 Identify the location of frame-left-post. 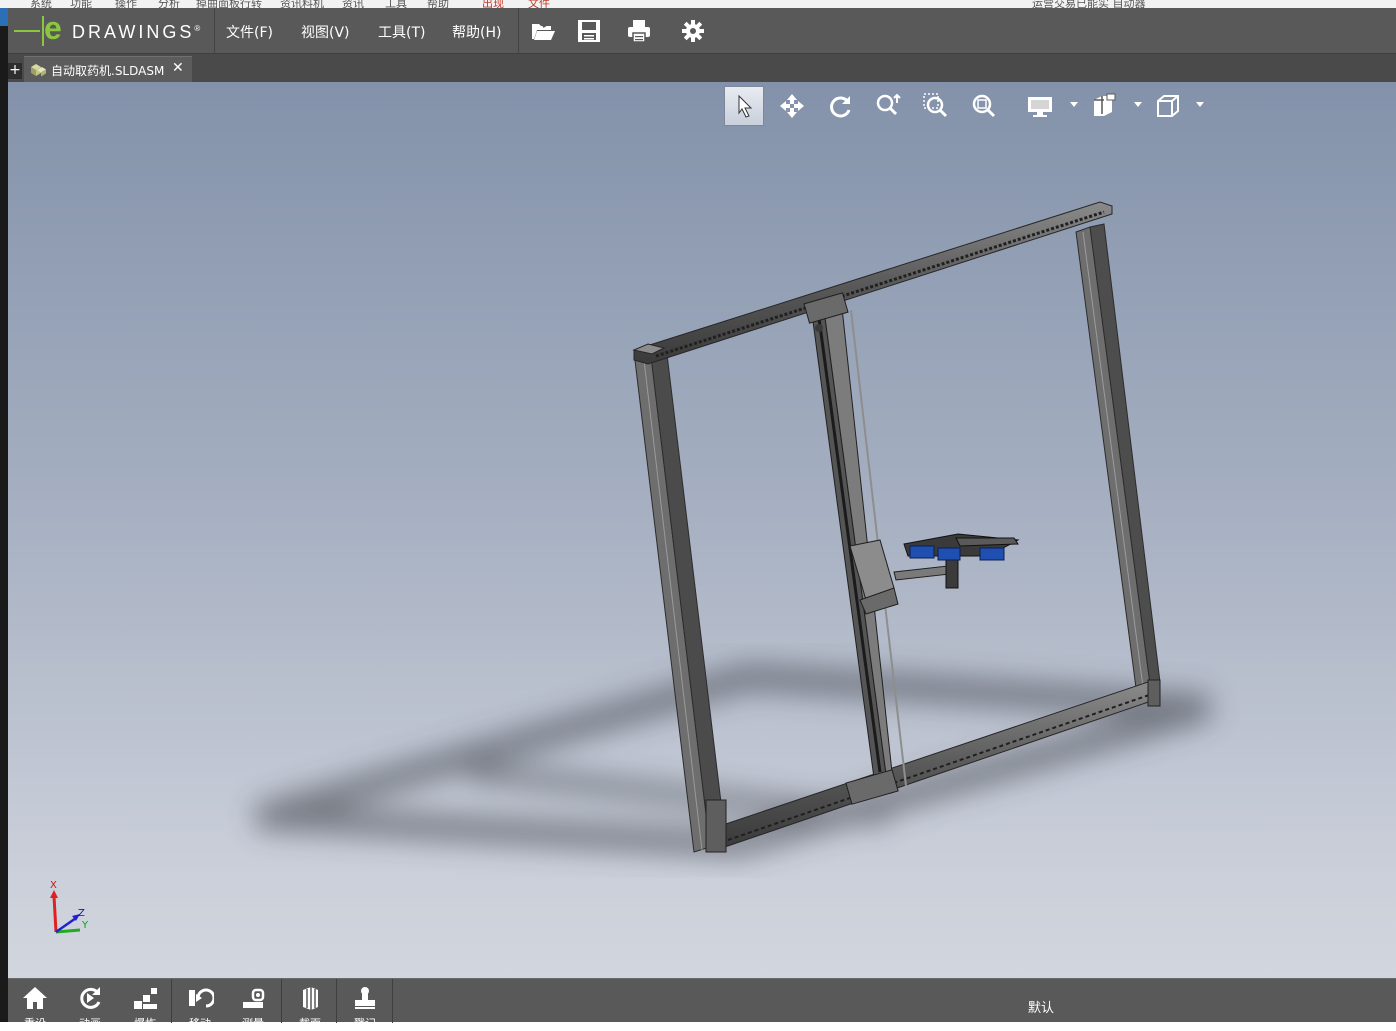
(680, 599).